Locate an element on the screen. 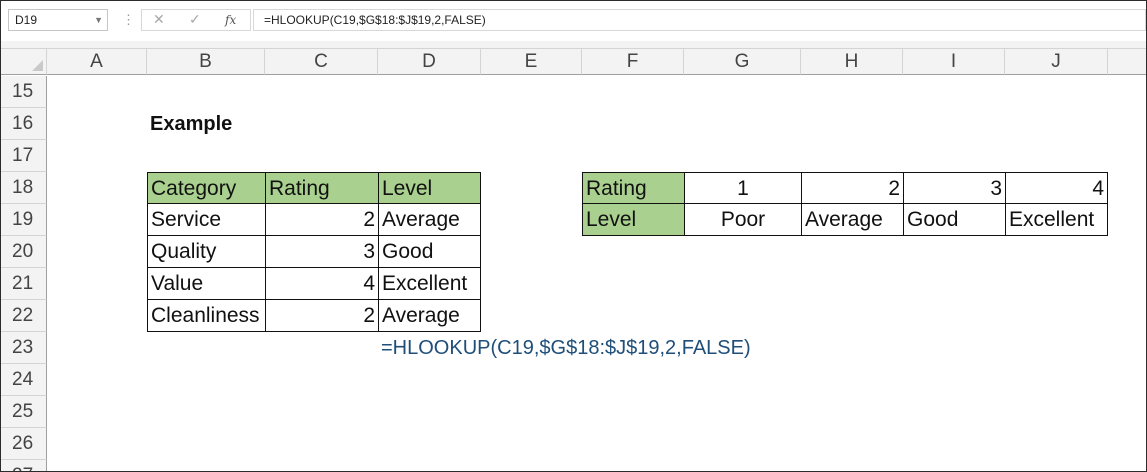  drag-handle-icon: ⋮ is located at coordinates (128, 20).